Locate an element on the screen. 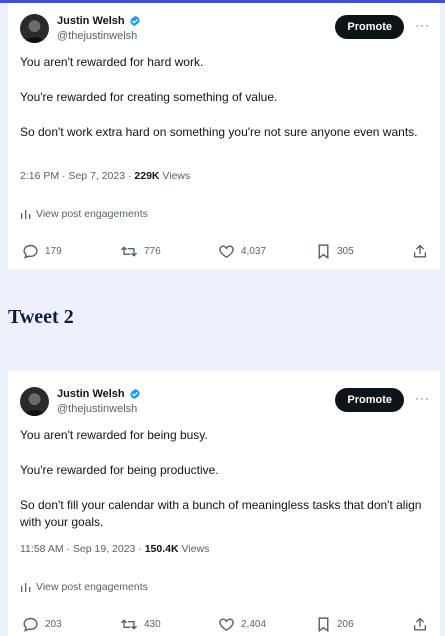 Image resolution: width=445 pixels, height=636 pixels. like-button: 2,404 is located at coordinates (242, 624).